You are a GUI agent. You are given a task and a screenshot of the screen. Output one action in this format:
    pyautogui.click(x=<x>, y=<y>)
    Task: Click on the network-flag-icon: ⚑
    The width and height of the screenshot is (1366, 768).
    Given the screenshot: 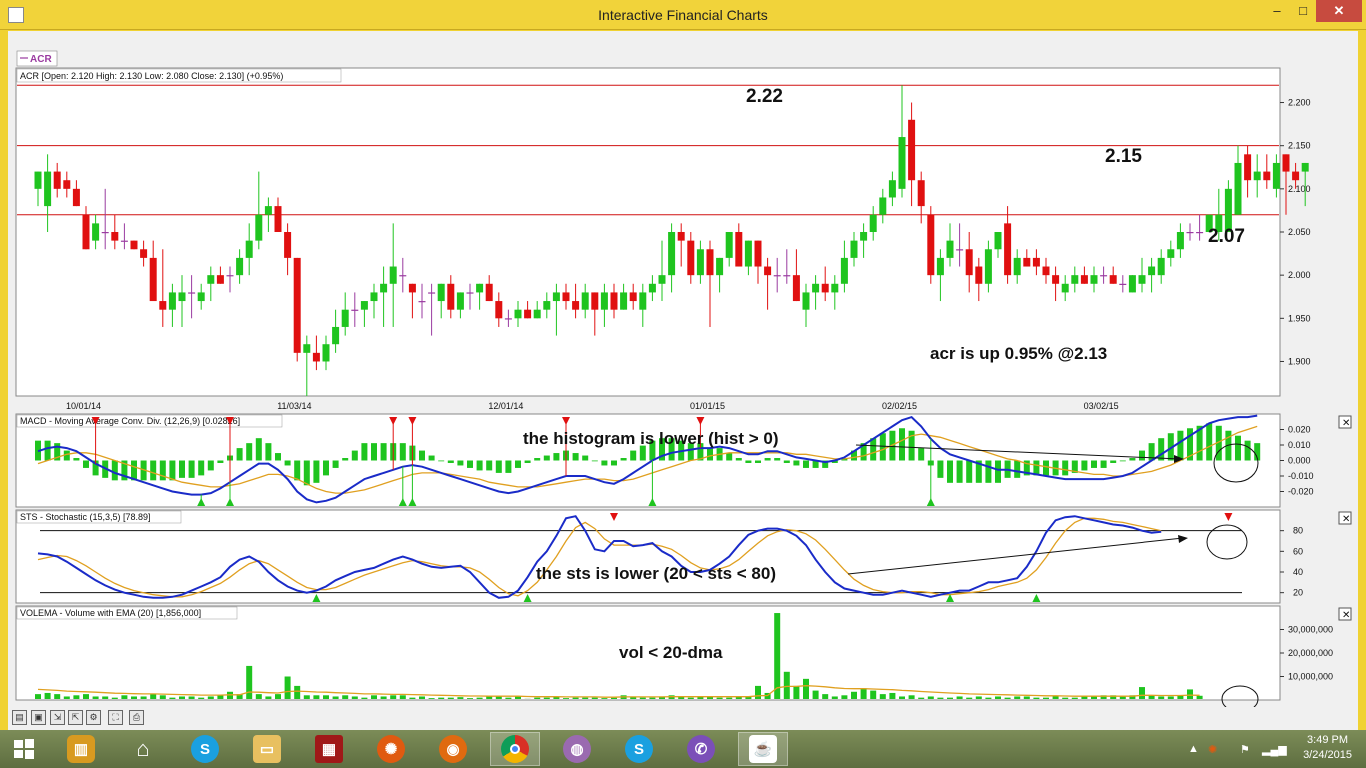 What is the action you would take?
    pyautogui.click(x=1245, y=749)
    